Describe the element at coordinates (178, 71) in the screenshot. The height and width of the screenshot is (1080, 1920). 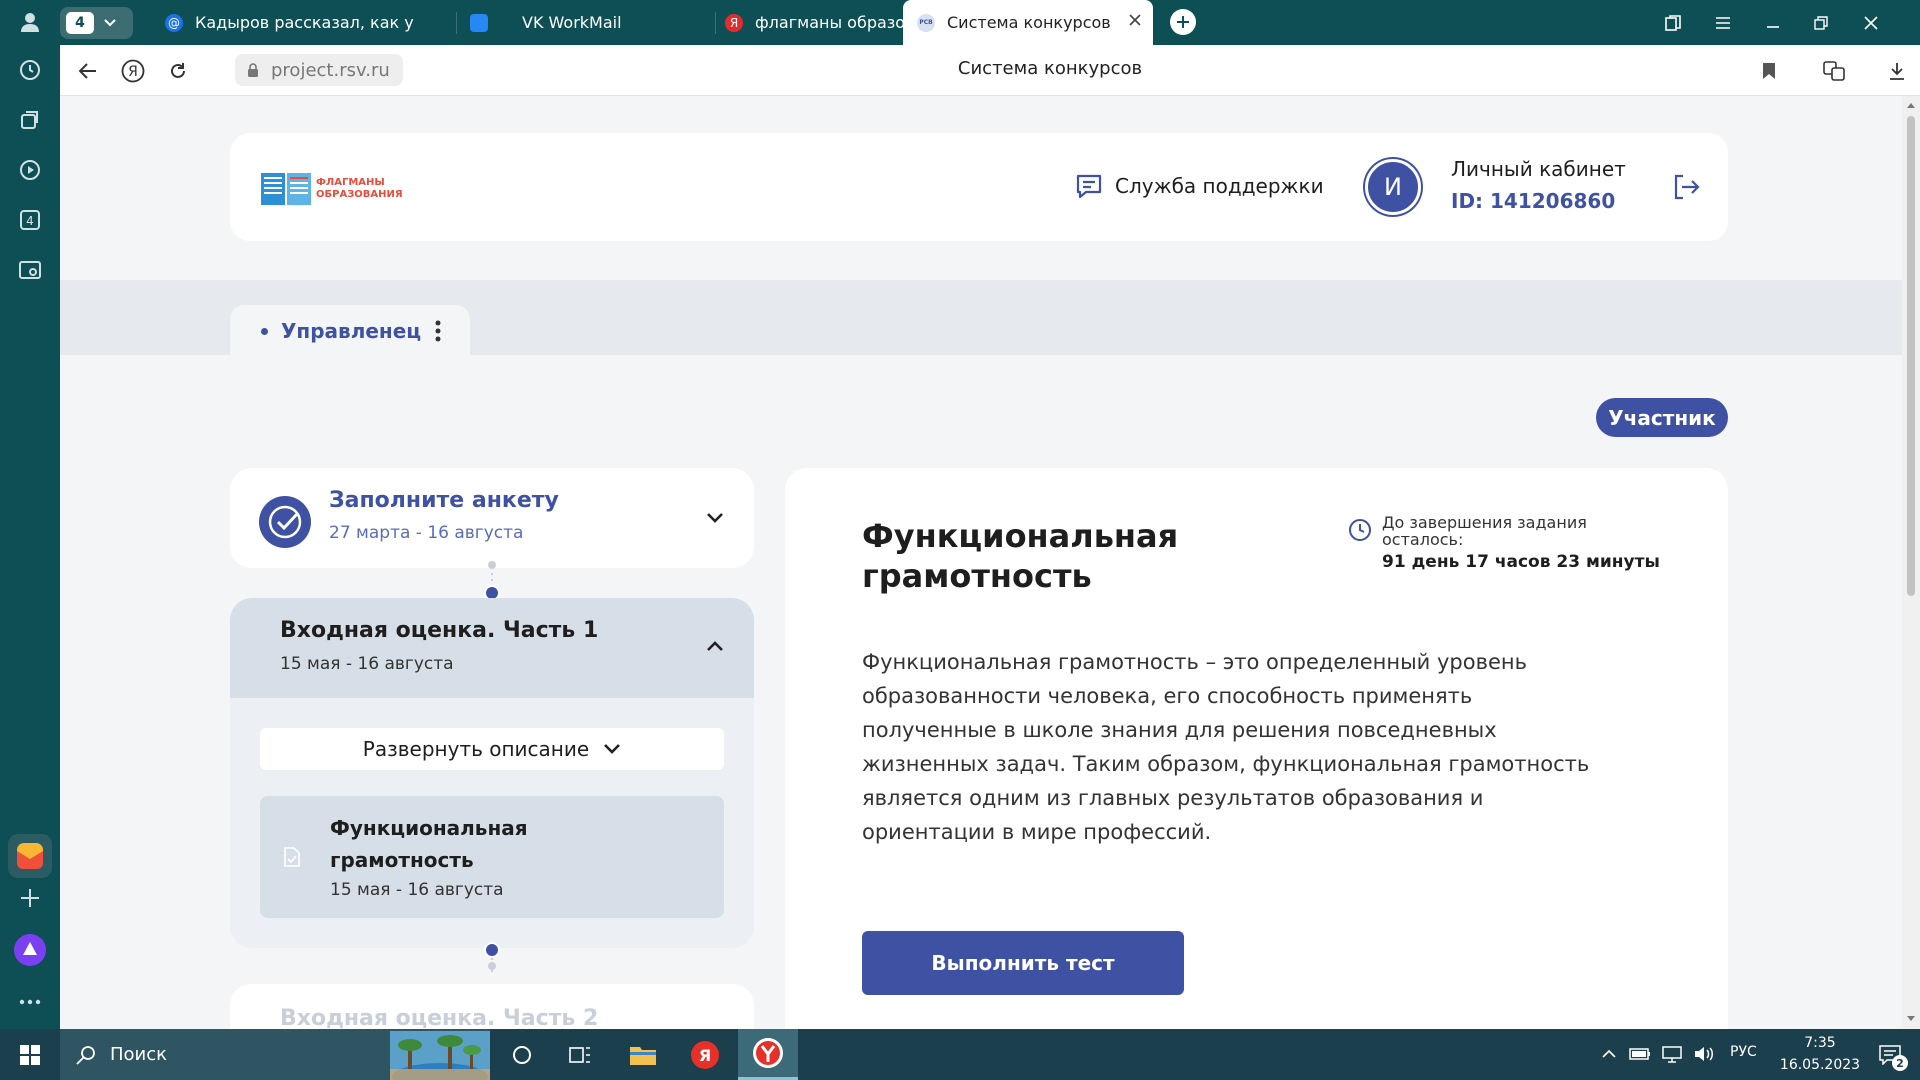
I see `reload-icon` at that location.